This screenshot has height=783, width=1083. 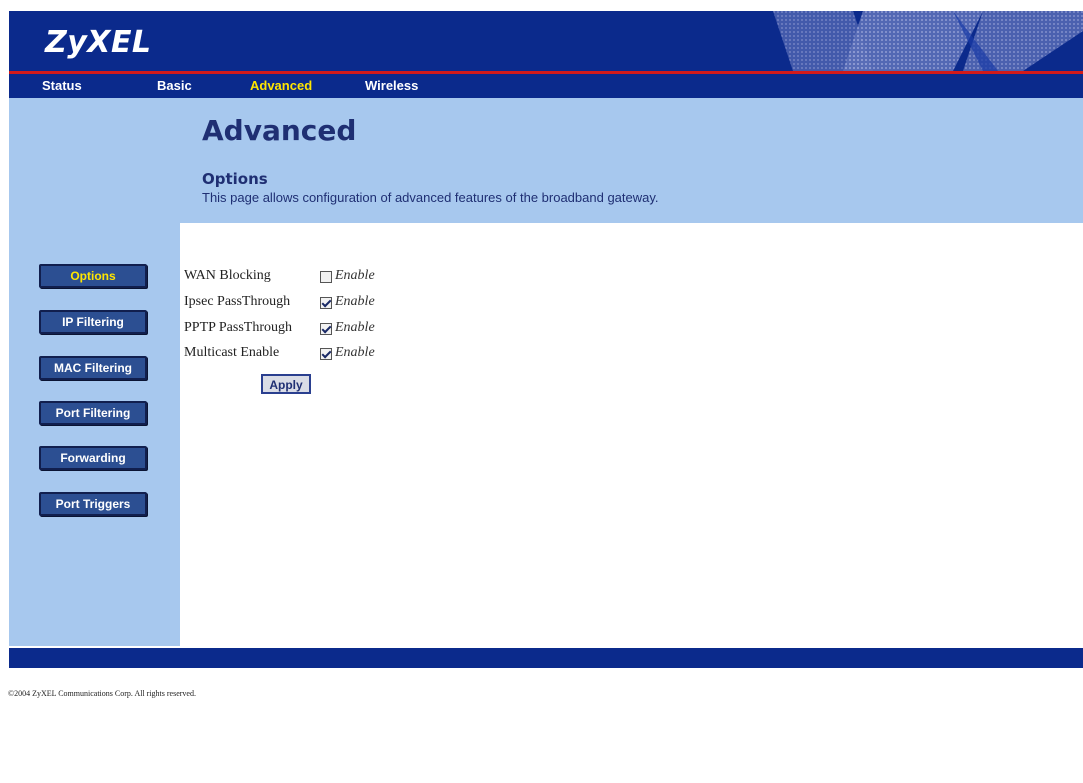 What do you see at coordinates (93, 276) in the screenshot?
I see `sidebar-item-options: Options` at bounding box center [93, 276].